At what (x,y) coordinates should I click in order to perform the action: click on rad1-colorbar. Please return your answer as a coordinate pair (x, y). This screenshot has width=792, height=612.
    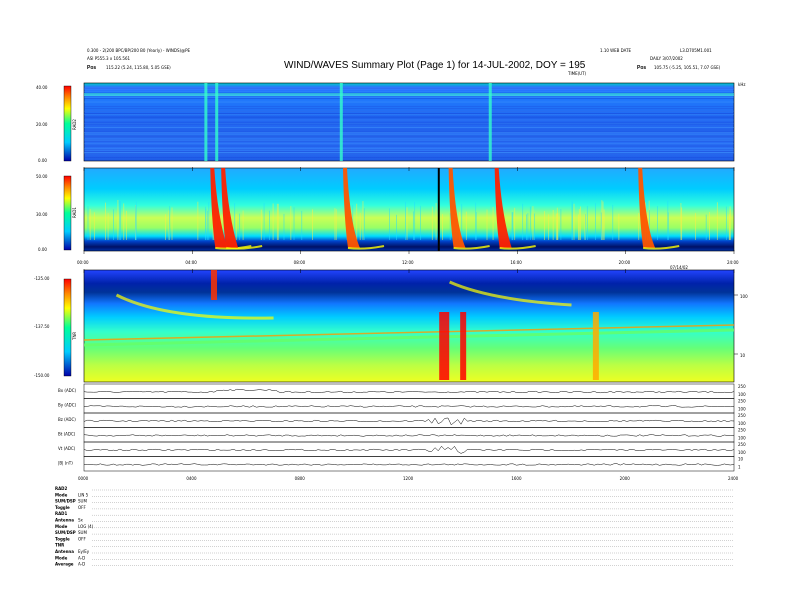
    Looking at the image, I should click on (67, 213).